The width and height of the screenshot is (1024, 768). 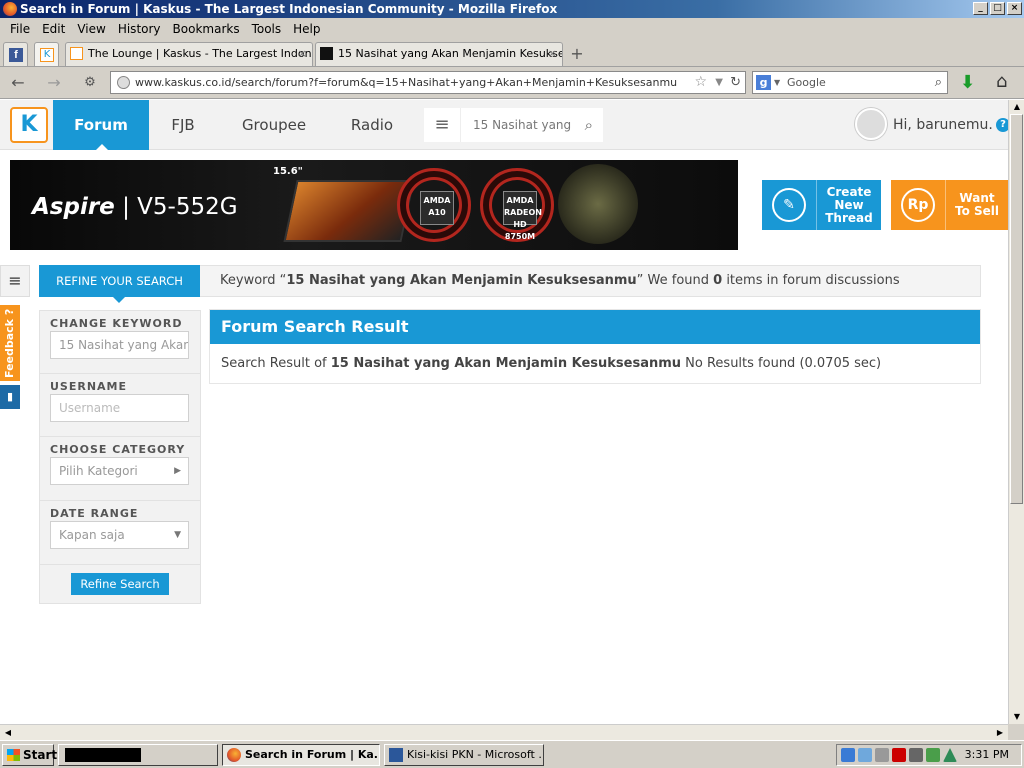 I want to click on user-greeting: Hi, barunemu., so click(x=943, y=125).